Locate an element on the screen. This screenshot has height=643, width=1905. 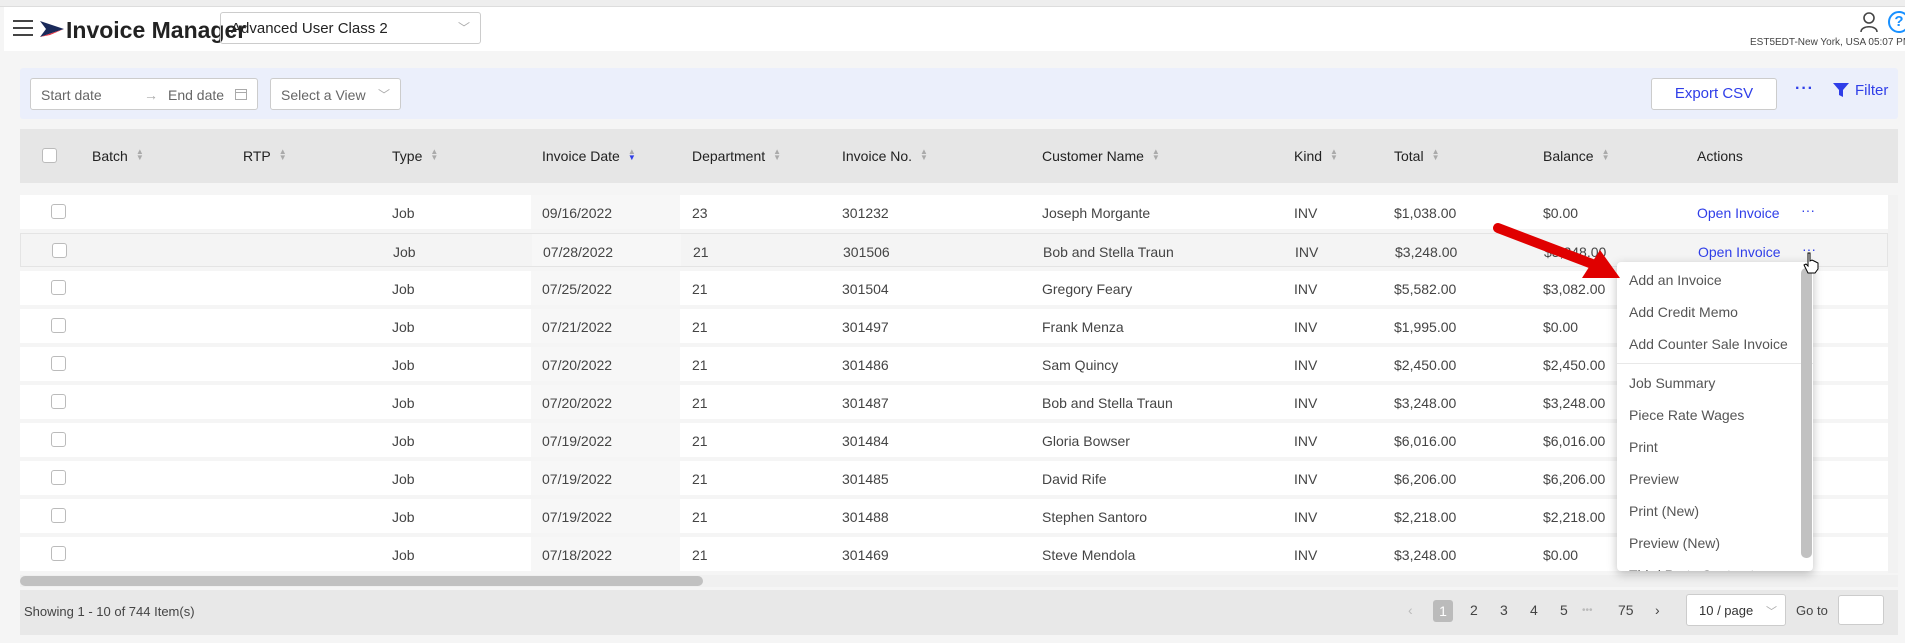
end-date-input: End date is located at coordinates (196, 95).